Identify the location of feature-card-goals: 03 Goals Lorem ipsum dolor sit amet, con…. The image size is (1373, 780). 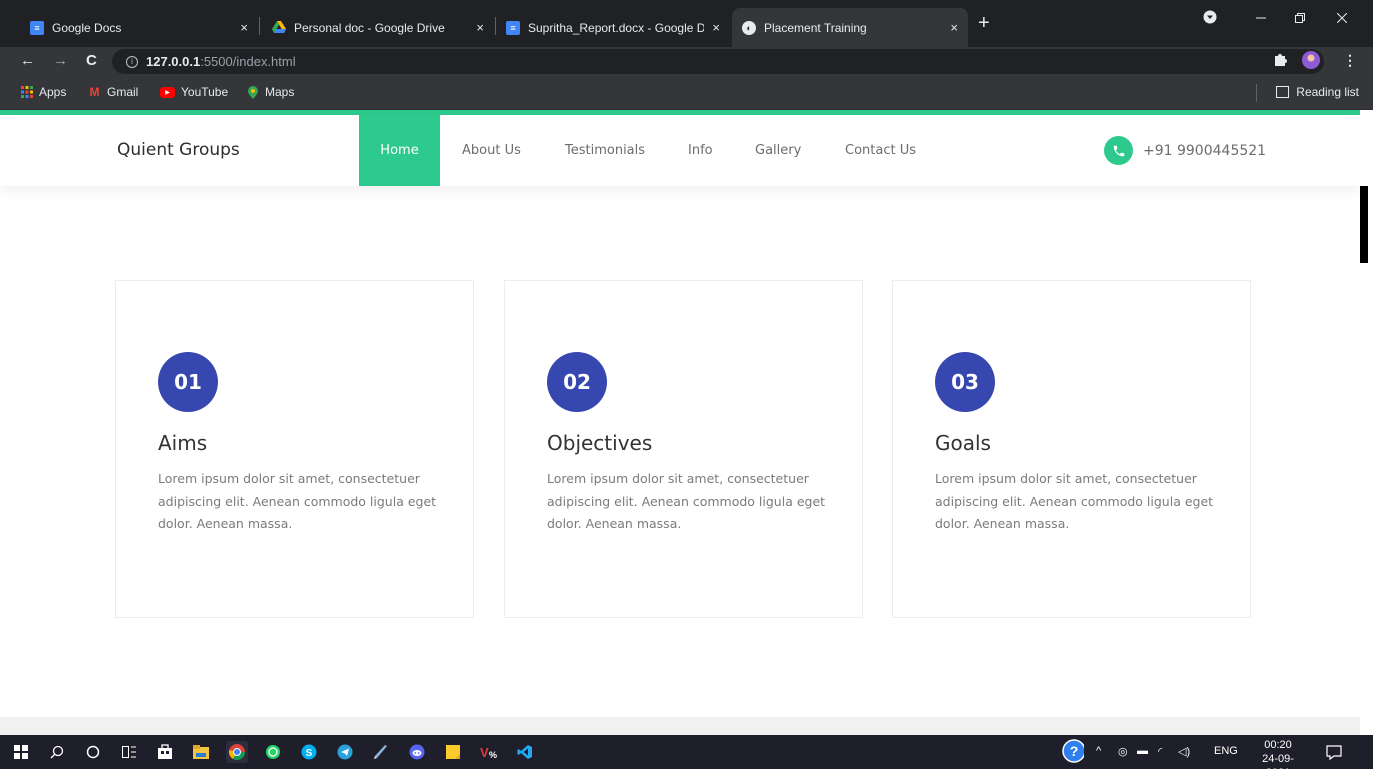
(1071, 449).